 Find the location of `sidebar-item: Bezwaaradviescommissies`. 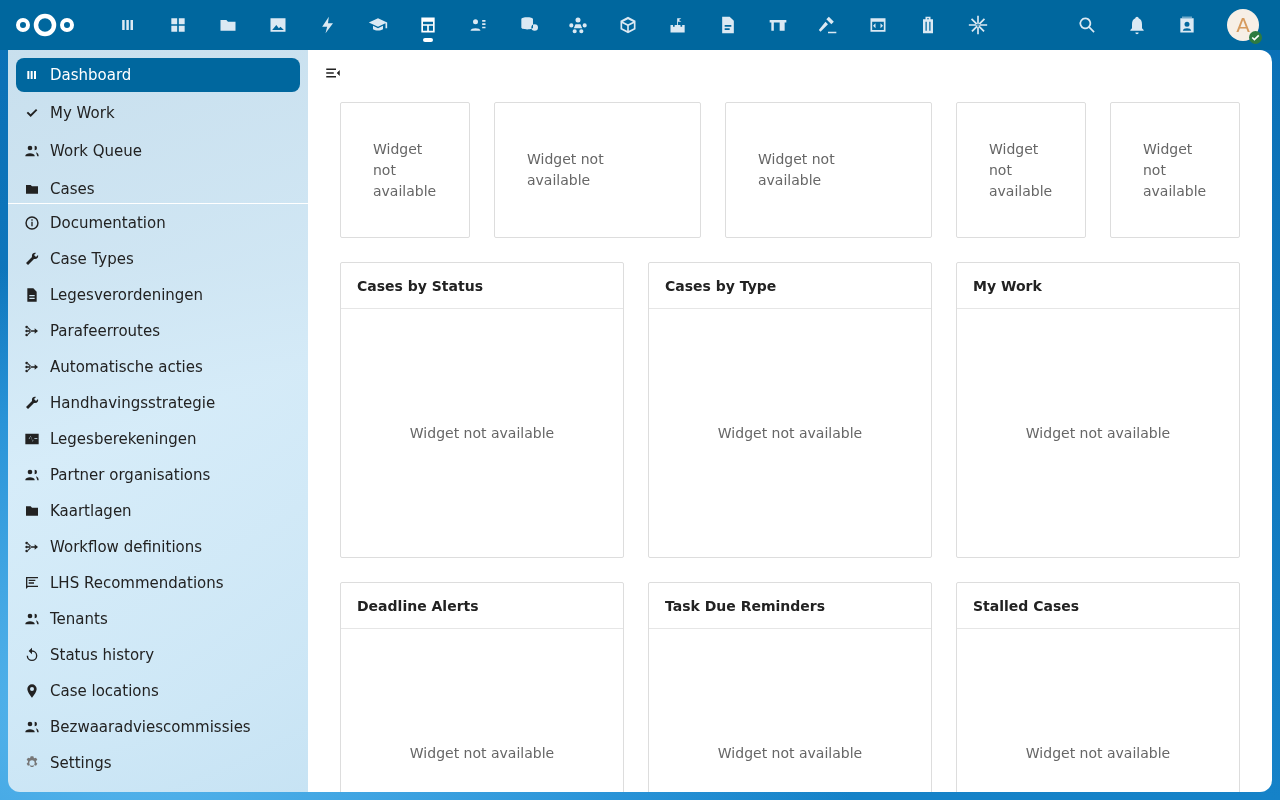

sidebar-item: Bezwaaradviescommissies is located at coordinates (162, 726).